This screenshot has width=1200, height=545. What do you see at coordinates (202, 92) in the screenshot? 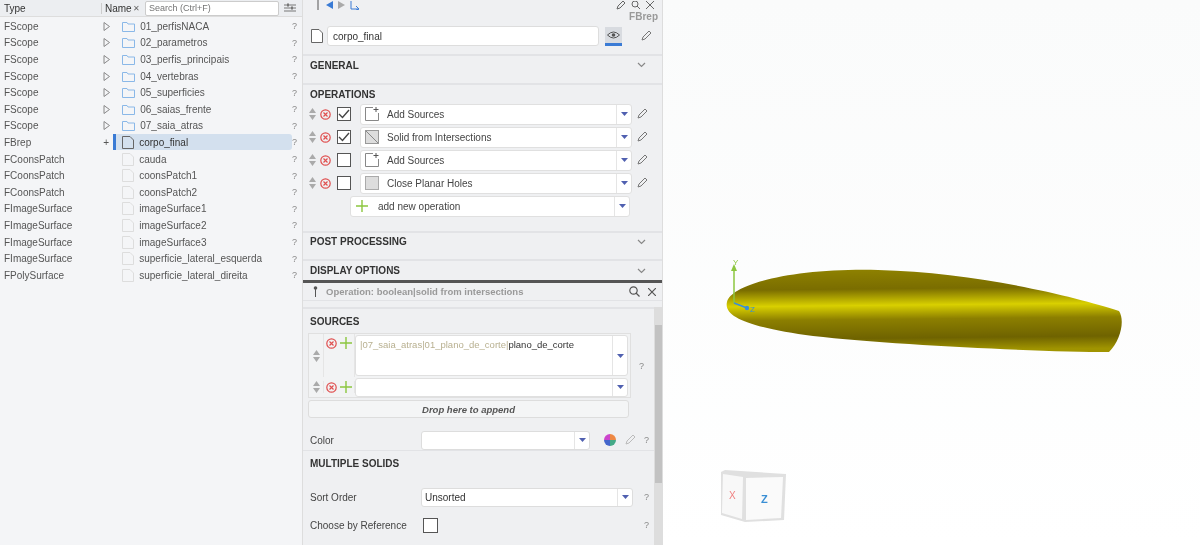
I see `tree-item: 05_superficies` at bounding box center [202, 92].